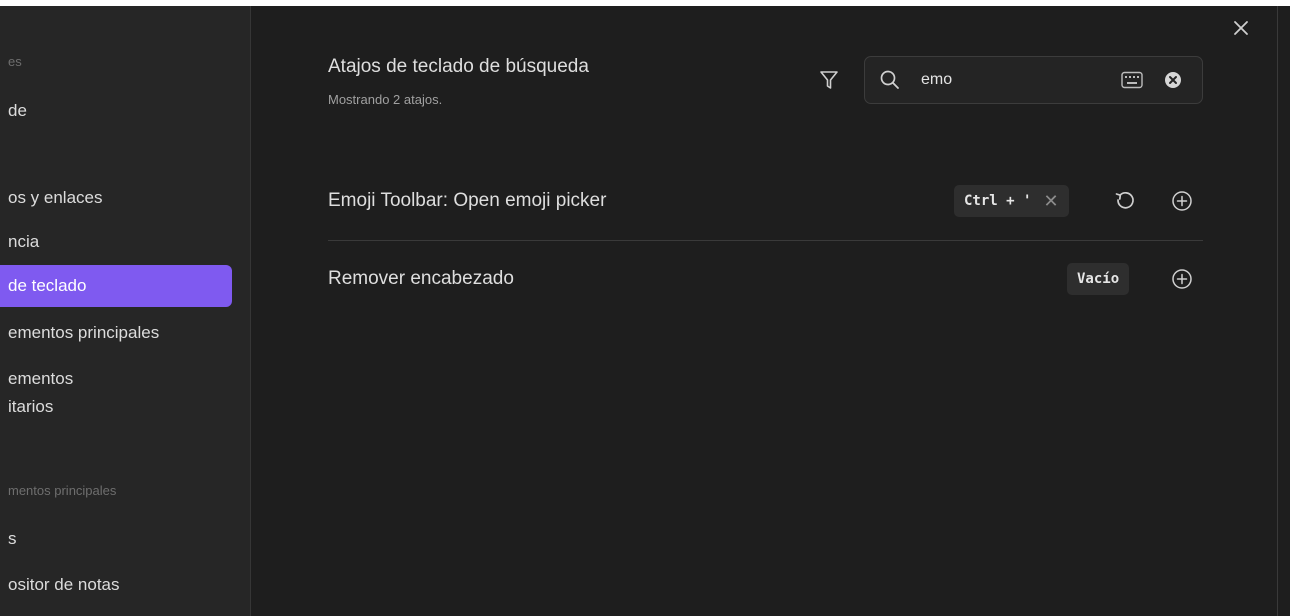 The width and height of the screenshot is (1290, 616). I want to click on close-icon, so click(1241, 28).